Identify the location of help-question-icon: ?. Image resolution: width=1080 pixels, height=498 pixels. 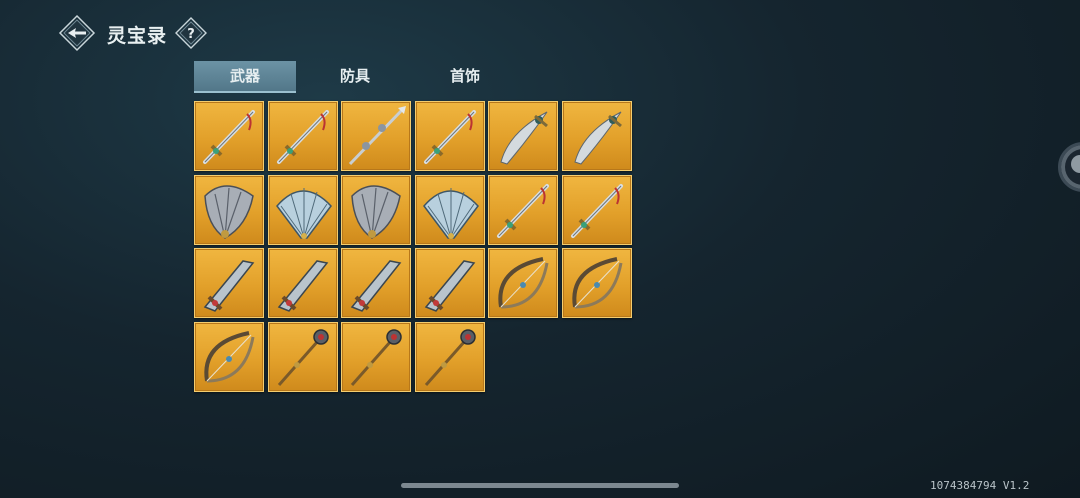
(191, 33).